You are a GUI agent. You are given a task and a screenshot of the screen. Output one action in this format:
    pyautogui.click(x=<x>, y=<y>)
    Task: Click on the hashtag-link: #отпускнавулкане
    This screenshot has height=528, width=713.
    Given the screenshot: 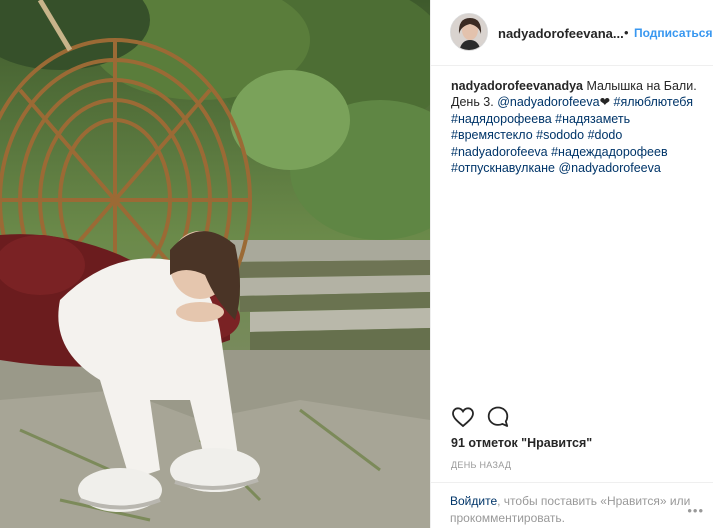 What is the action you would take?
    pyautogui.click(x=503, y=168)
    